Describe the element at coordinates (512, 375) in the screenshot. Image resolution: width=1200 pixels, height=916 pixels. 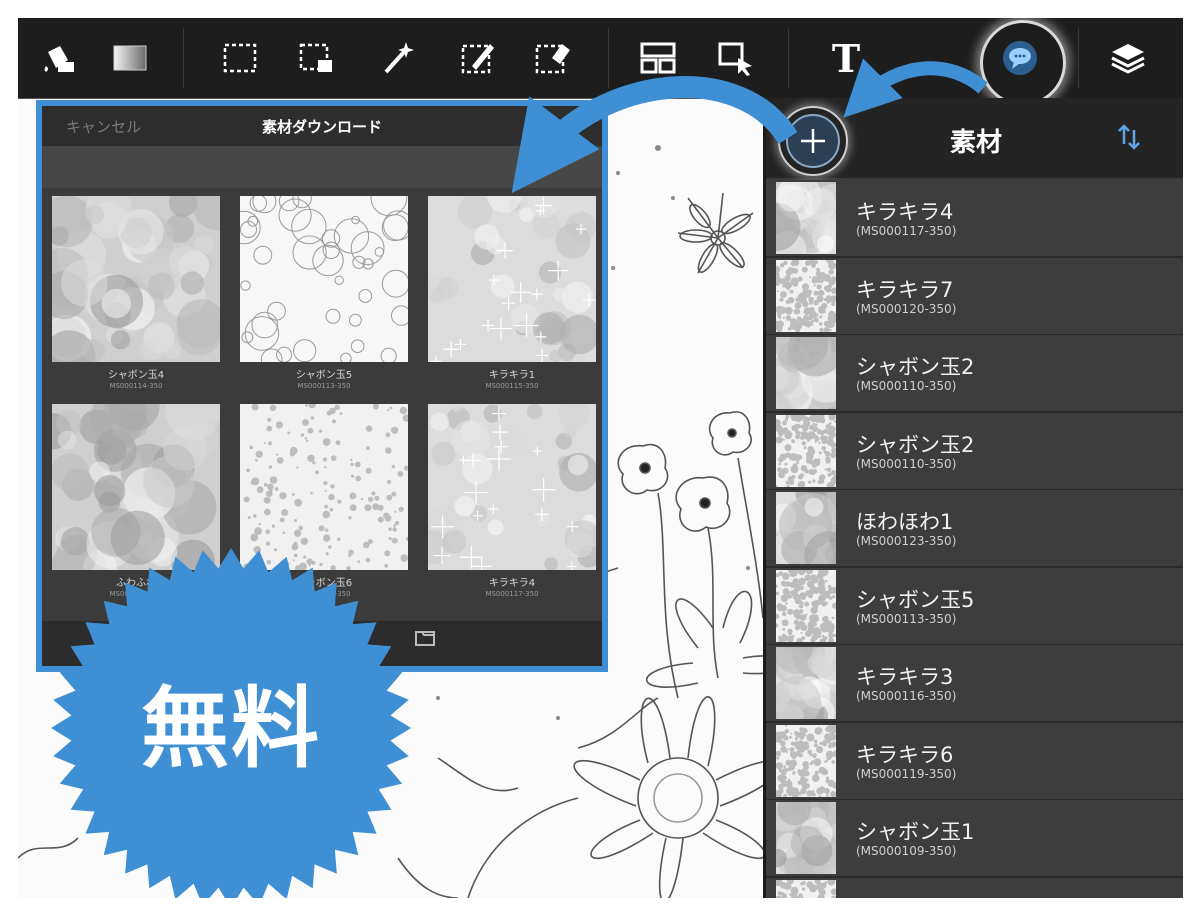
I see `material-thumbnail-label: キラキラ1` at that location.